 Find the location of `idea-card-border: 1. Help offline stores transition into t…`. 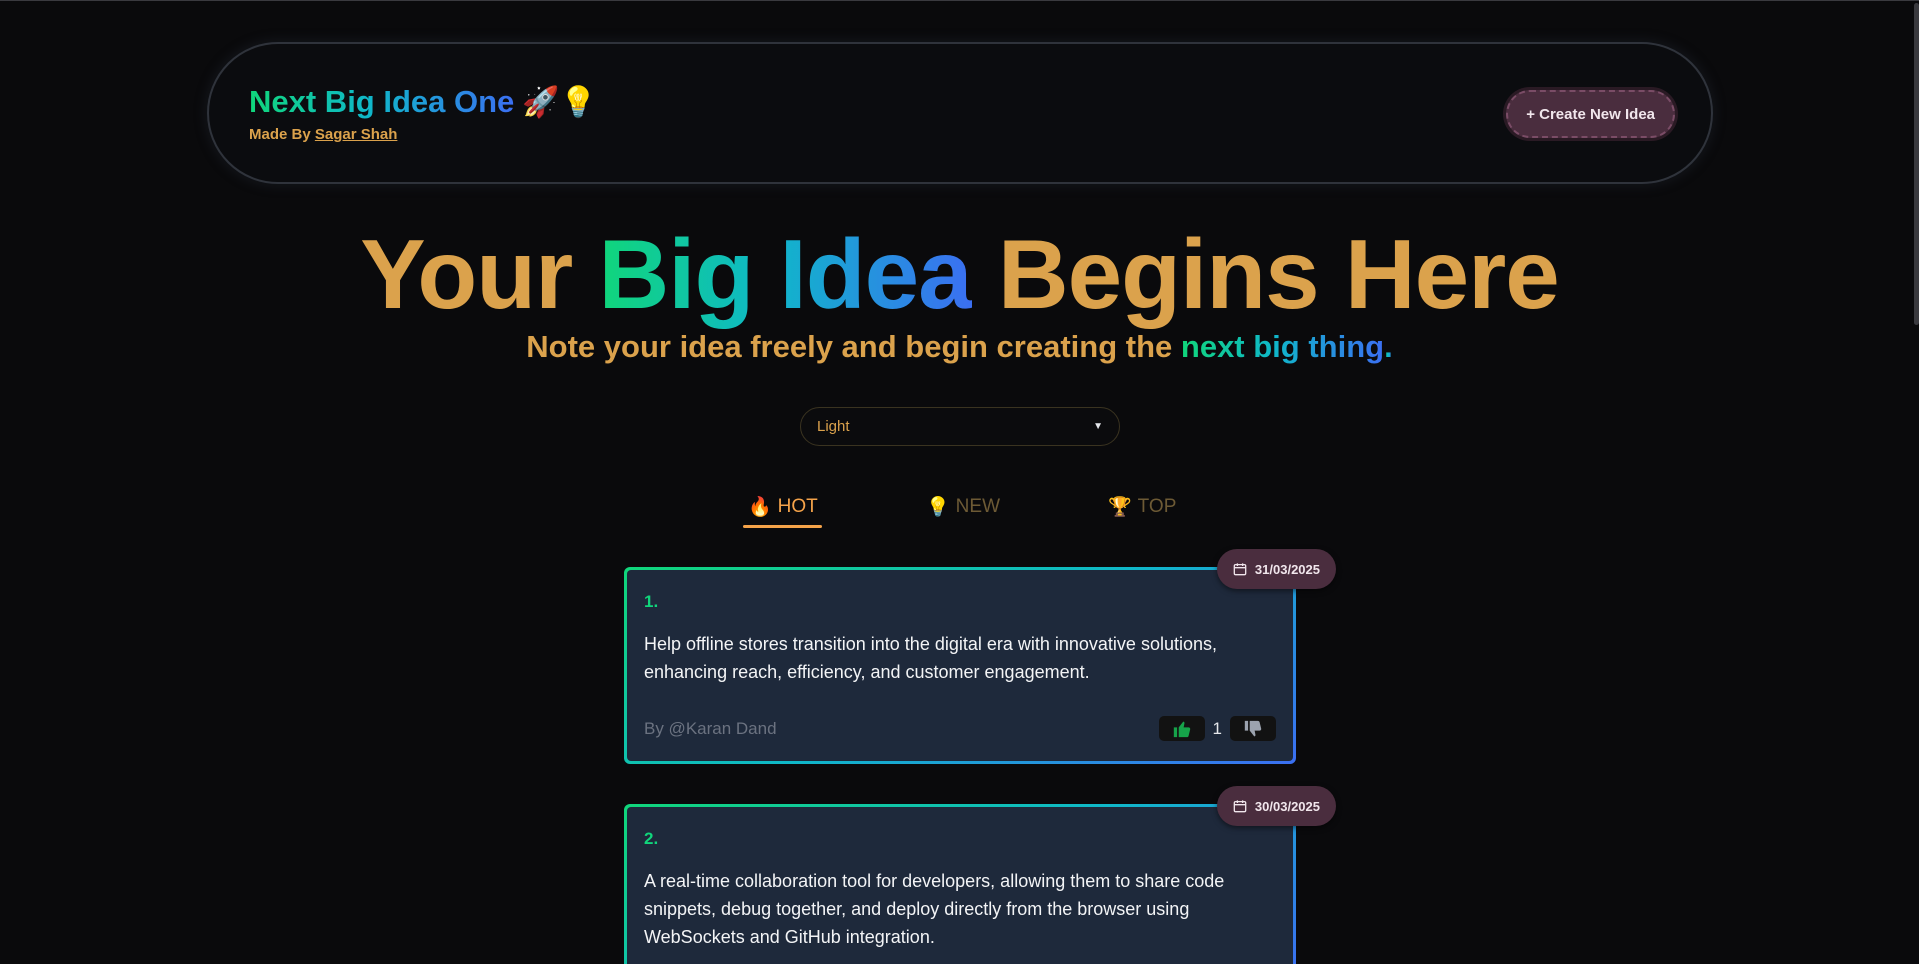

idea-card-border: 1. Help offline stores transition into t… is located at coordinates (960, 665).